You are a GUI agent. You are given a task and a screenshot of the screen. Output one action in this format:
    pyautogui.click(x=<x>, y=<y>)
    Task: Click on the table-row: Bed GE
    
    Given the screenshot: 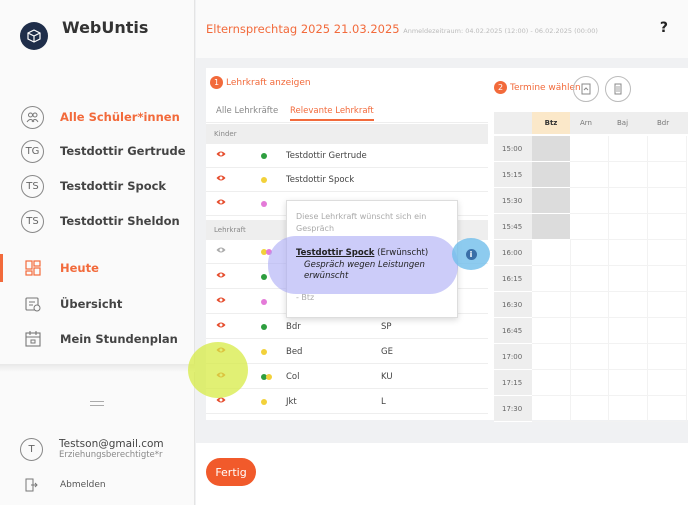 What is the action you would take?
    pyautogui.click(x=347, y=352)
    